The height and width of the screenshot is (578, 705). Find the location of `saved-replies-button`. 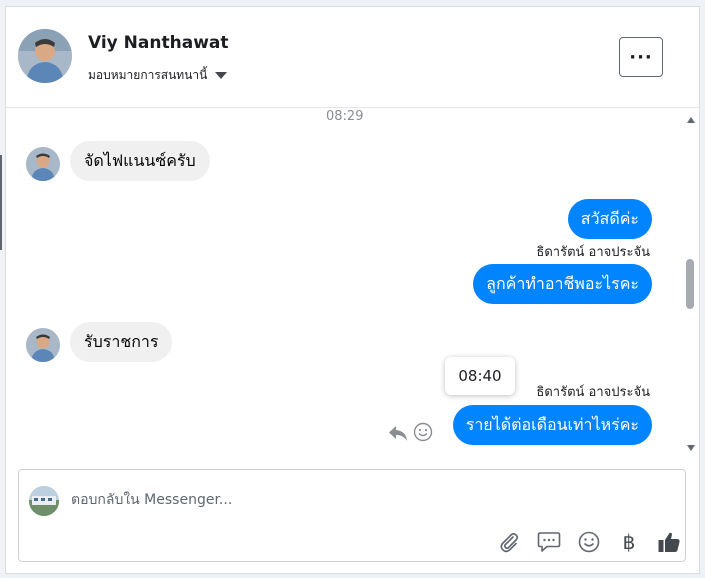

saved-replies-button is located at coordinates (549, 542).